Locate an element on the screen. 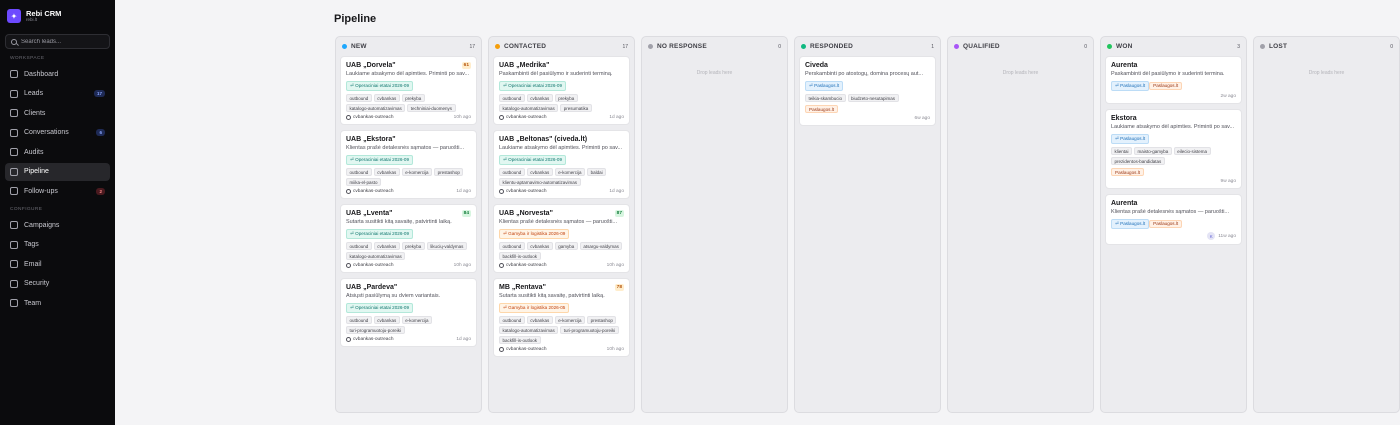 The image size is (1400, 425). lead-title: UAB „Lventa" is located at coordinates (369, 213).